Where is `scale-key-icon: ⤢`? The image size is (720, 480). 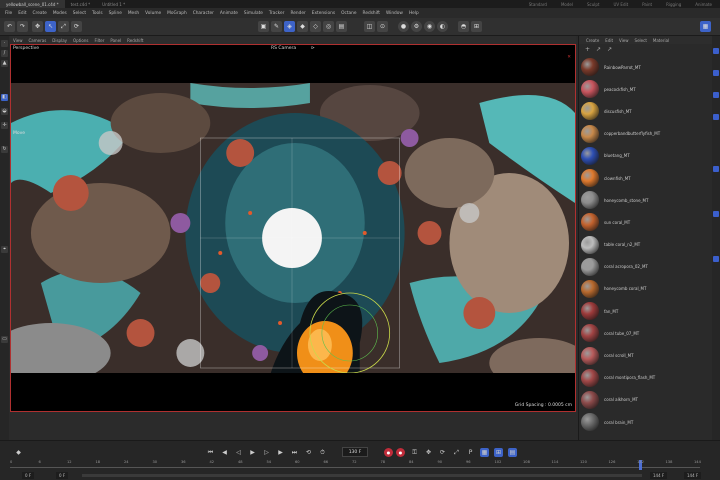
scale-key-icon: ⤢ is located at coordinates (456, 452).